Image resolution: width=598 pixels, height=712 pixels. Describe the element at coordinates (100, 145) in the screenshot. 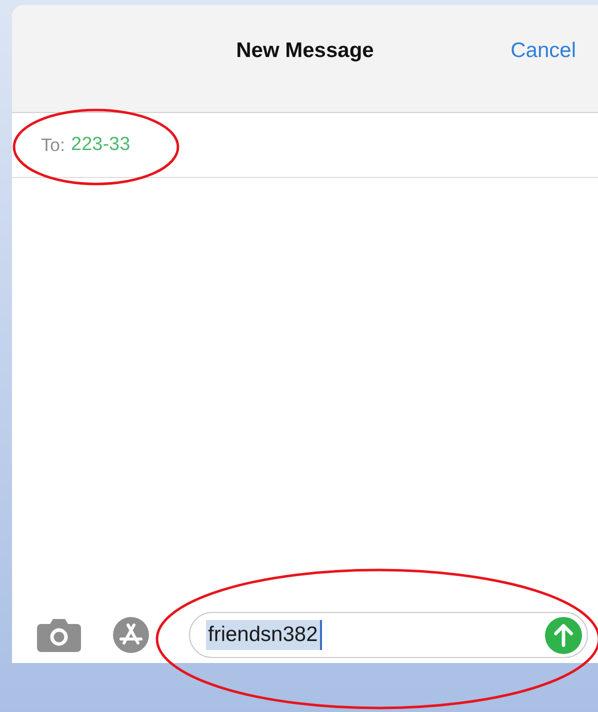

I see `recipient-field: 223-33` at that location.